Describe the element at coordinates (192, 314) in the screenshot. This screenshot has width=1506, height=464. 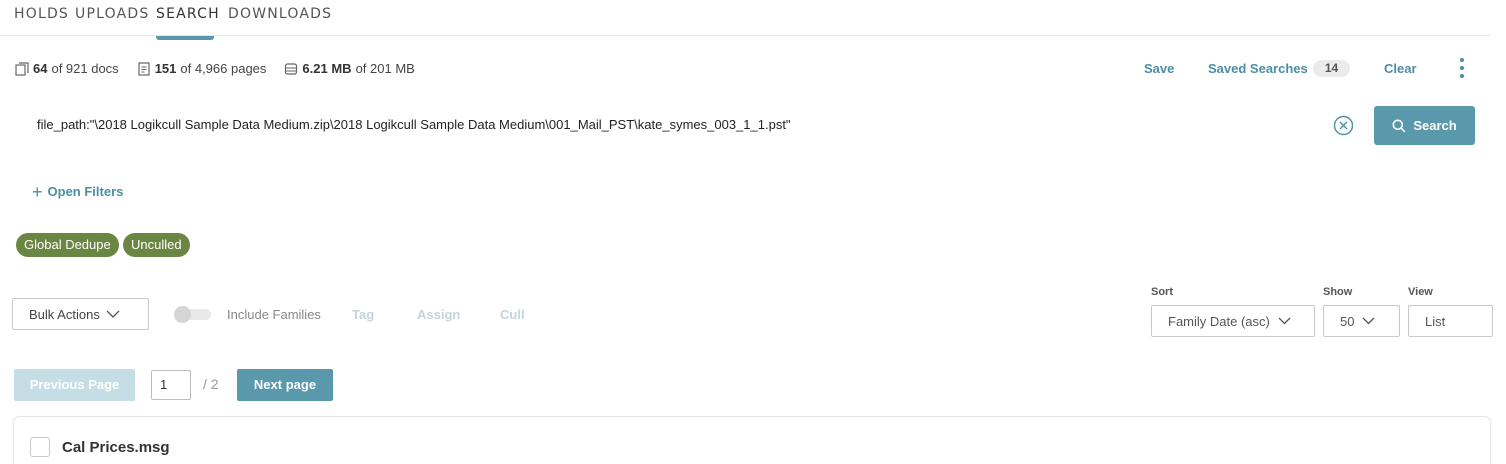
I see `include-families-toggle` at that location.